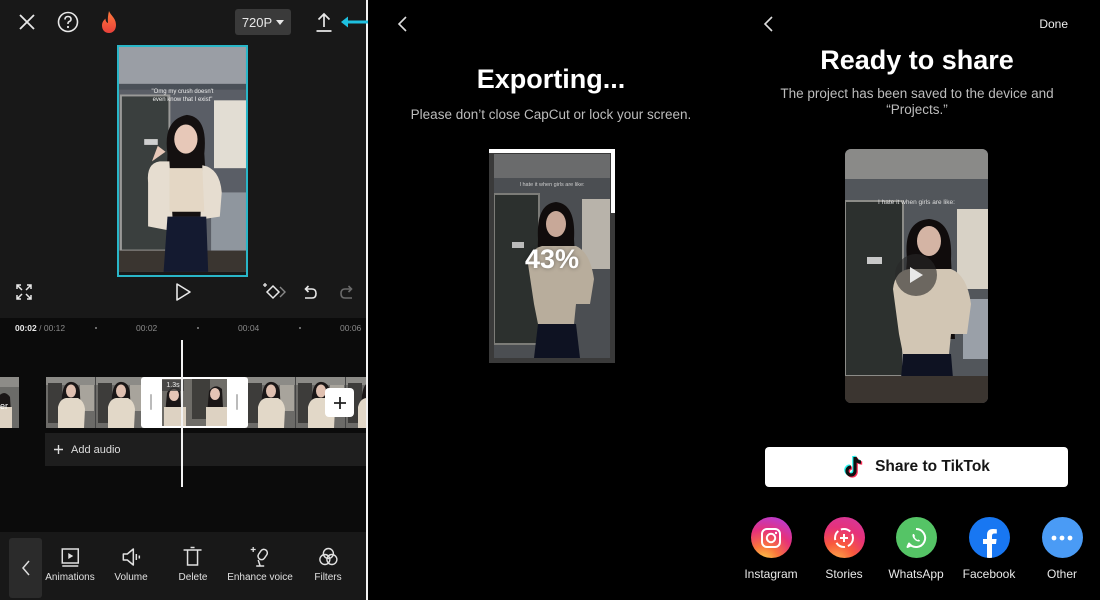 The height and width of the screenshot is (600, 1100). Describe the element at coordinates (259, 557) in the screenshot. I see `enhance-voice-icon` at that location.